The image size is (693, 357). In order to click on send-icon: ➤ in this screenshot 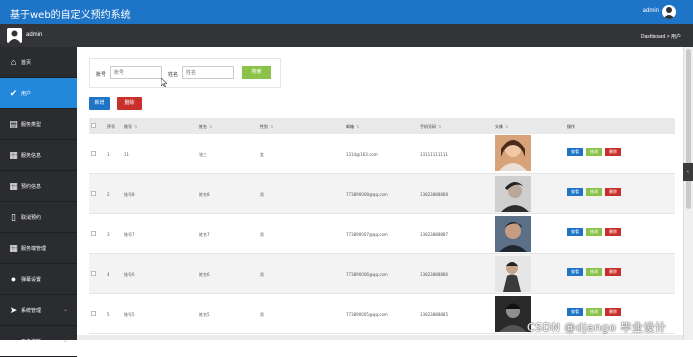, I will do `click(13, 310)`.